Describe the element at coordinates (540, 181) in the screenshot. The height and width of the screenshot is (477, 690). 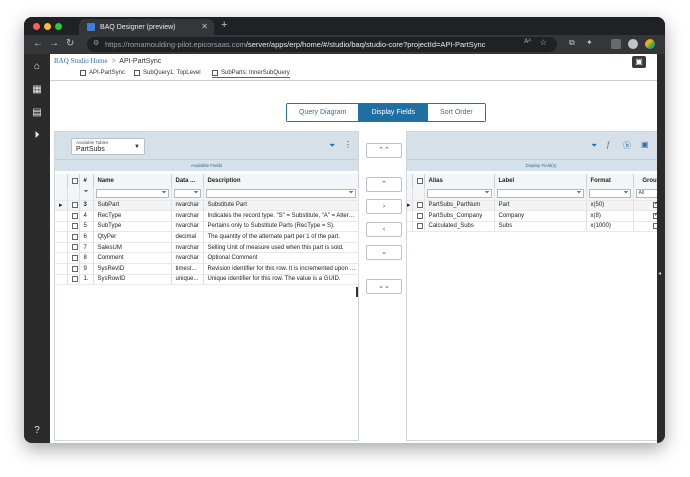
I see `column-header: Label` at that location.